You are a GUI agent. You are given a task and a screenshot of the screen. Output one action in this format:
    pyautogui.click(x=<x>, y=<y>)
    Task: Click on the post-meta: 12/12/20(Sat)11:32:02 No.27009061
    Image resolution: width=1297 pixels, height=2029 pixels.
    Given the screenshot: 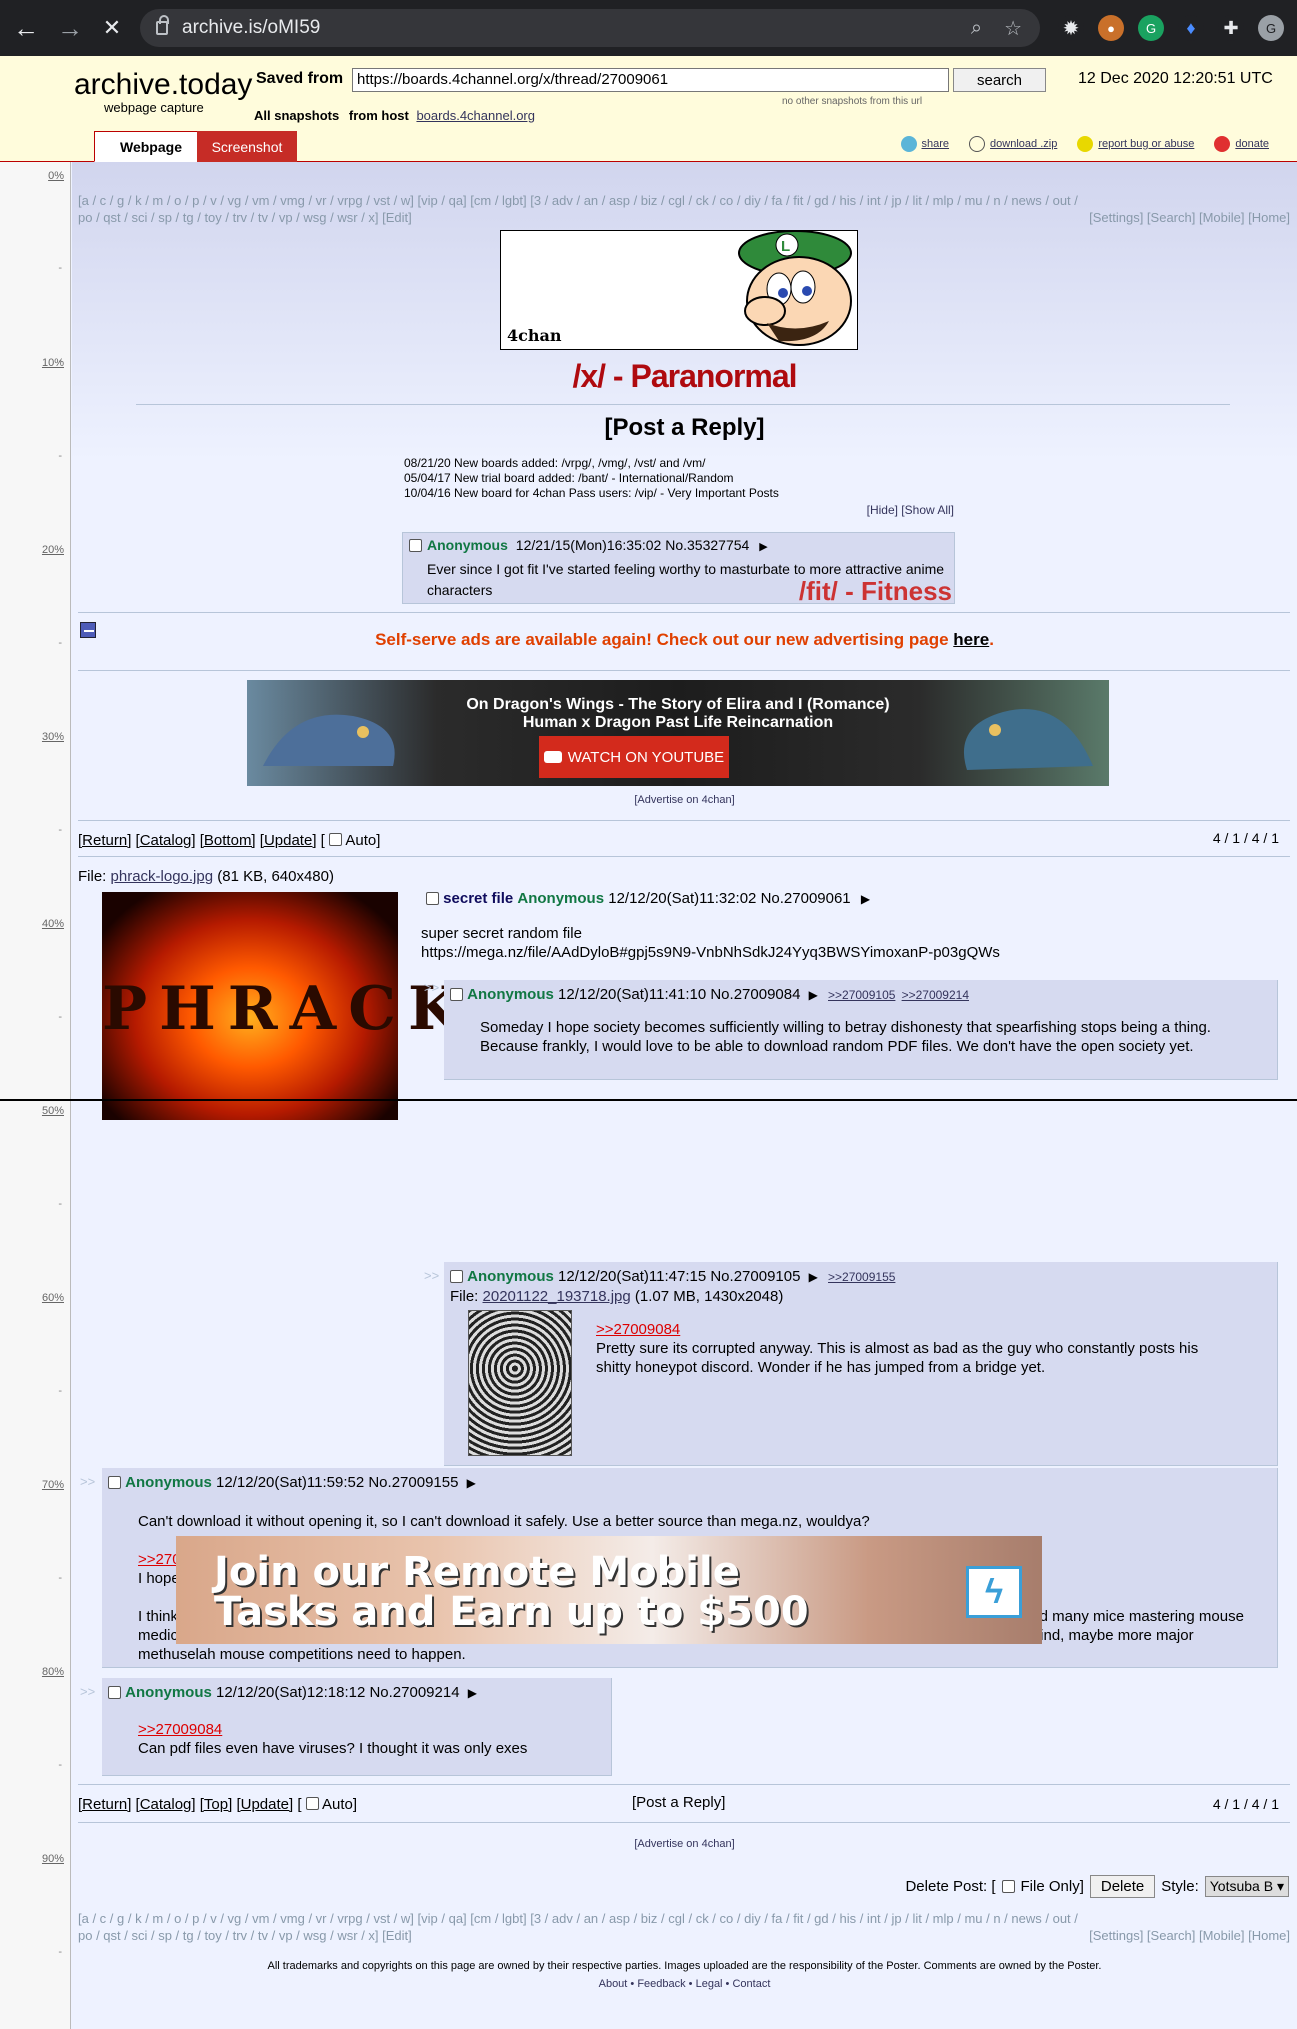 What is the action you would take?
    pyautogui.click(x=729, y=898)
    